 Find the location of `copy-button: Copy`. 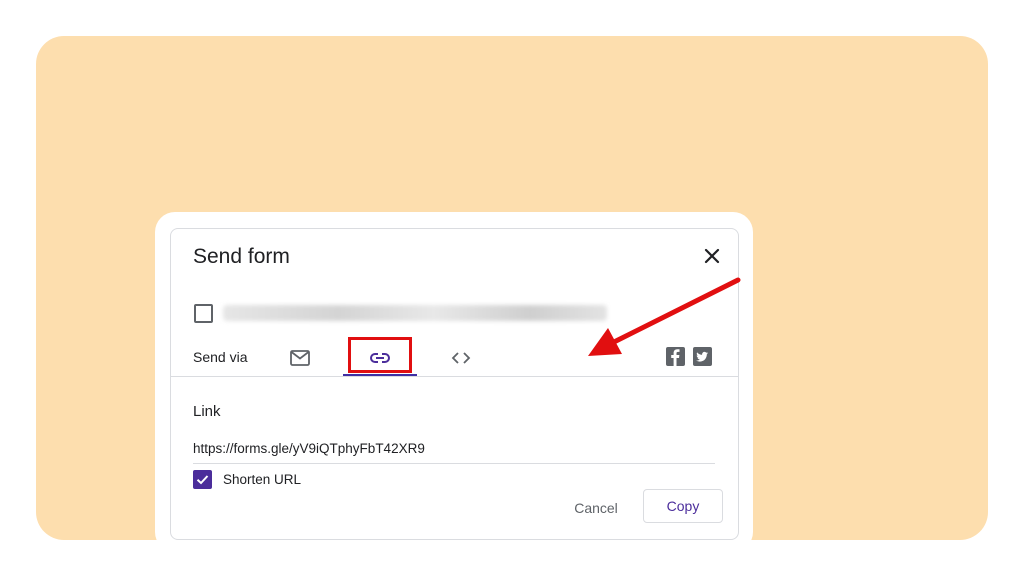

copy-button: Copy is located at coordinates (683, 506).